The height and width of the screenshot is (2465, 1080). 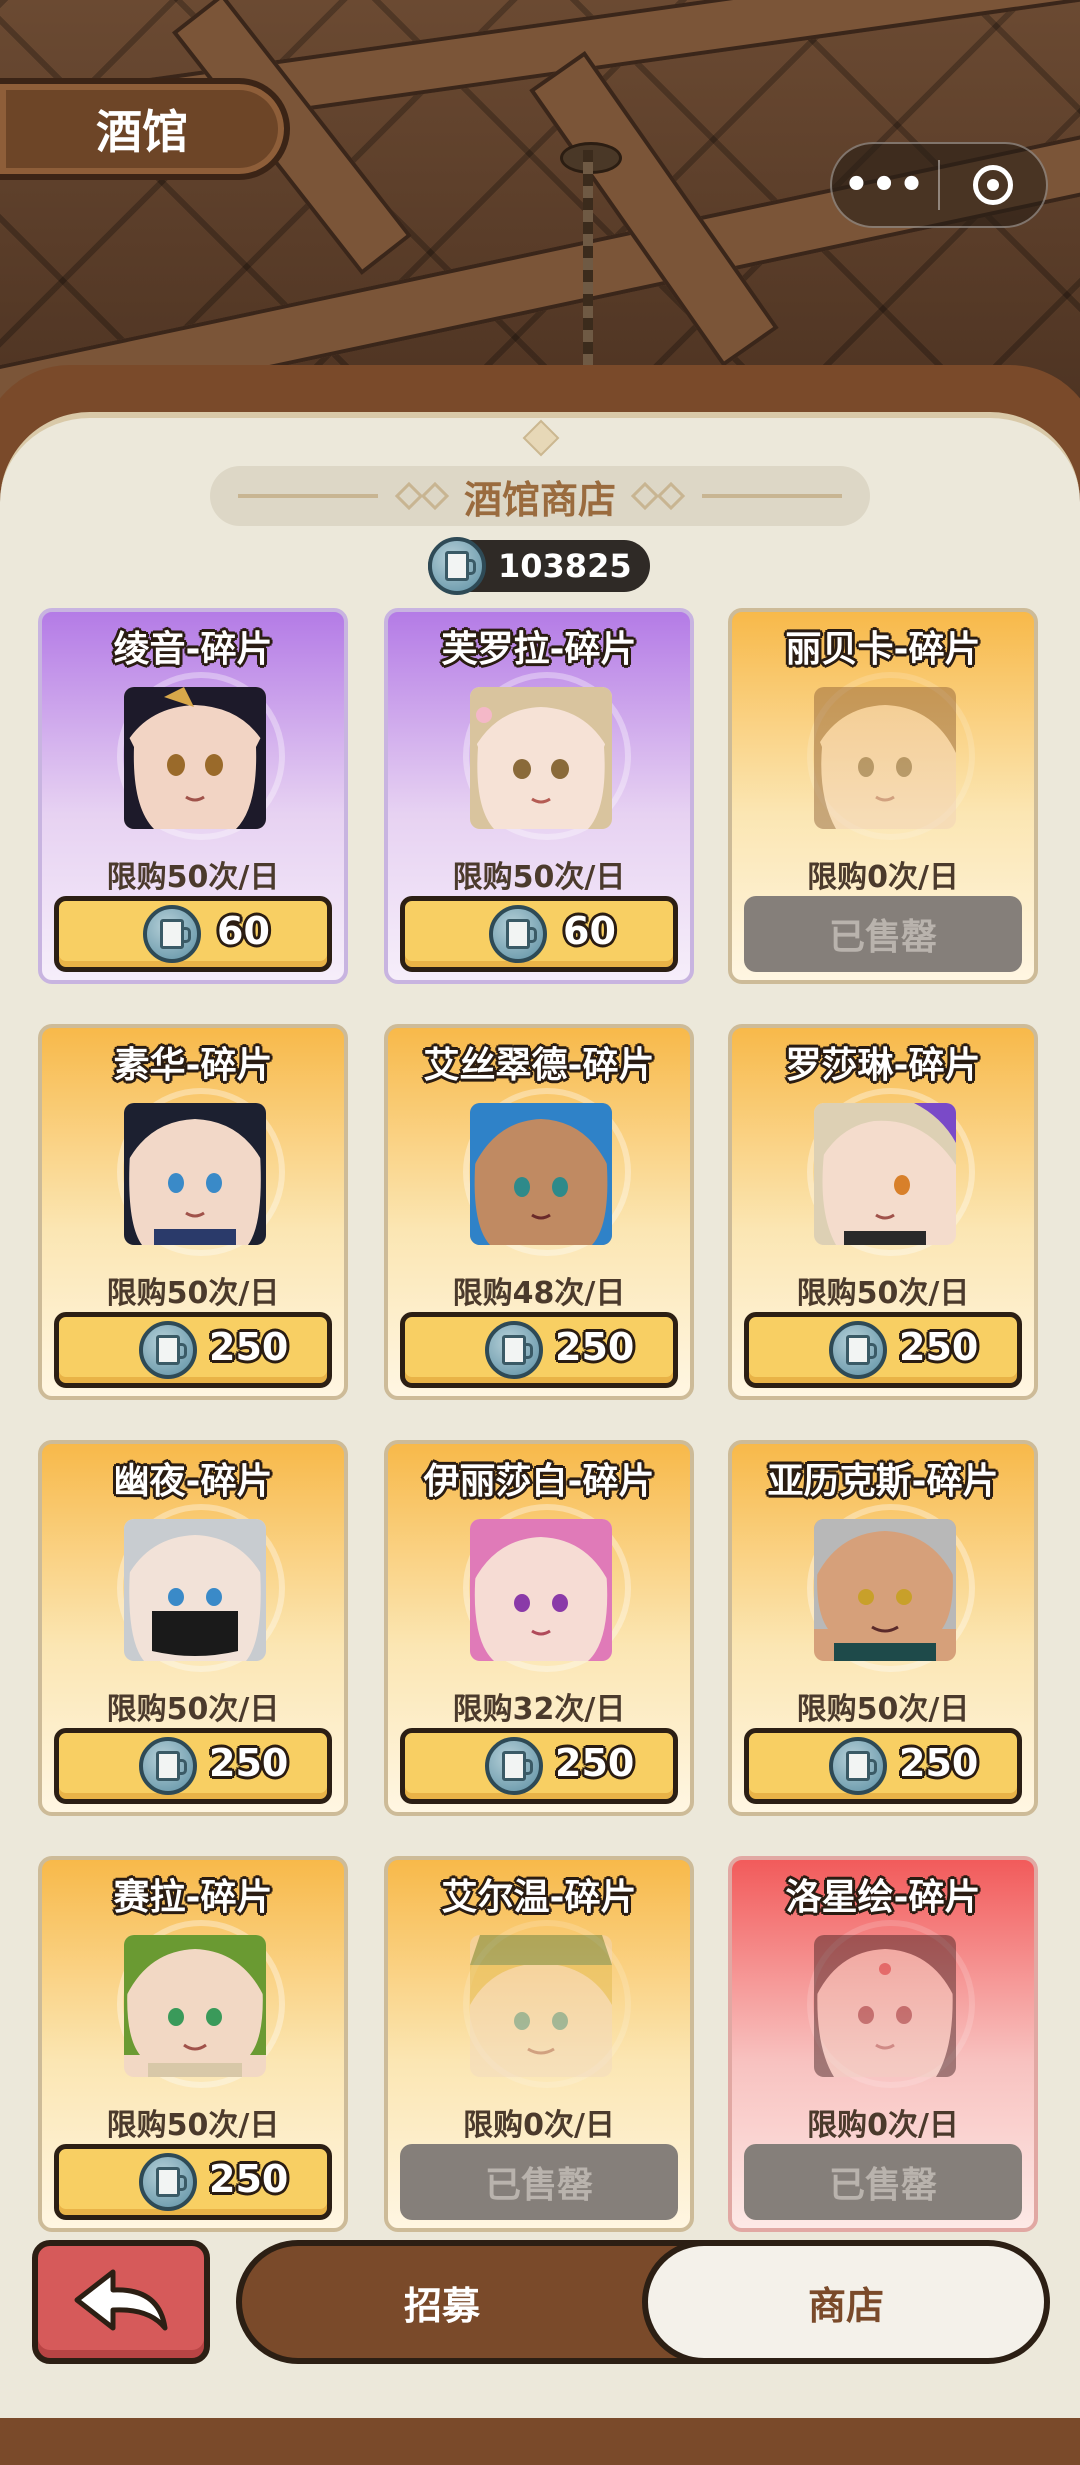 I want to click on shop-item-card: 洛星绘-碎片 限购0次/日 已售罄, so click(x=883, y=2044).